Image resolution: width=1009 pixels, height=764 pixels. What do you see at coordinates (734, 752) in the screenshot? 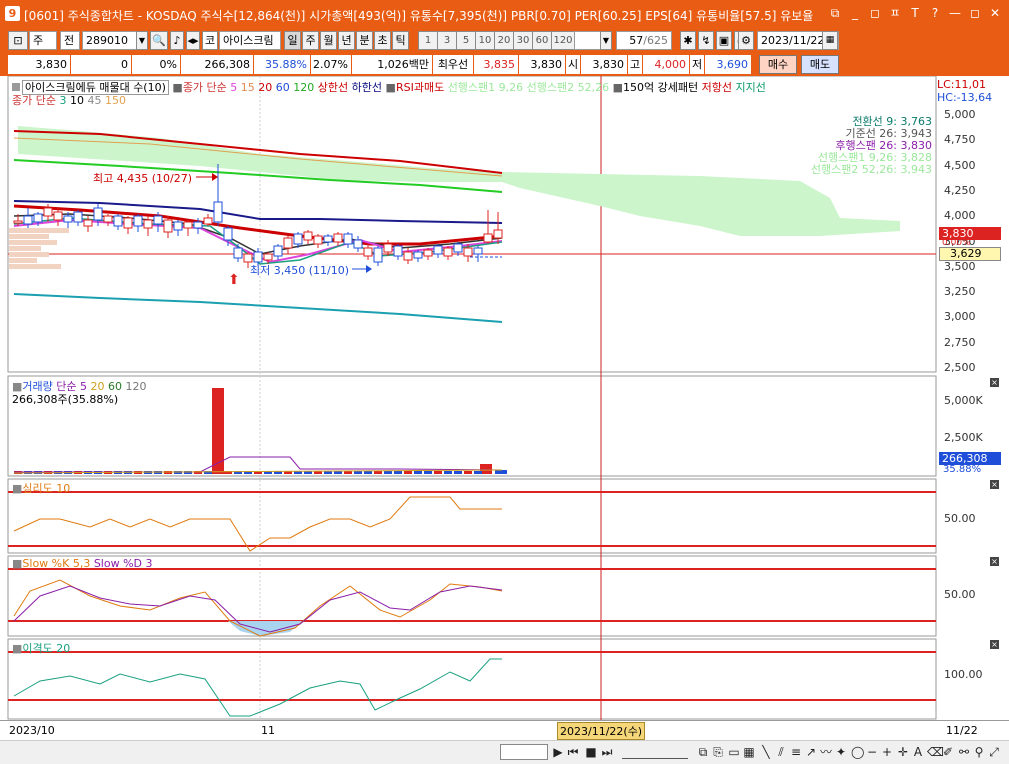
I see `box-tool-icon: ▭` at bounding box center [734, 752].